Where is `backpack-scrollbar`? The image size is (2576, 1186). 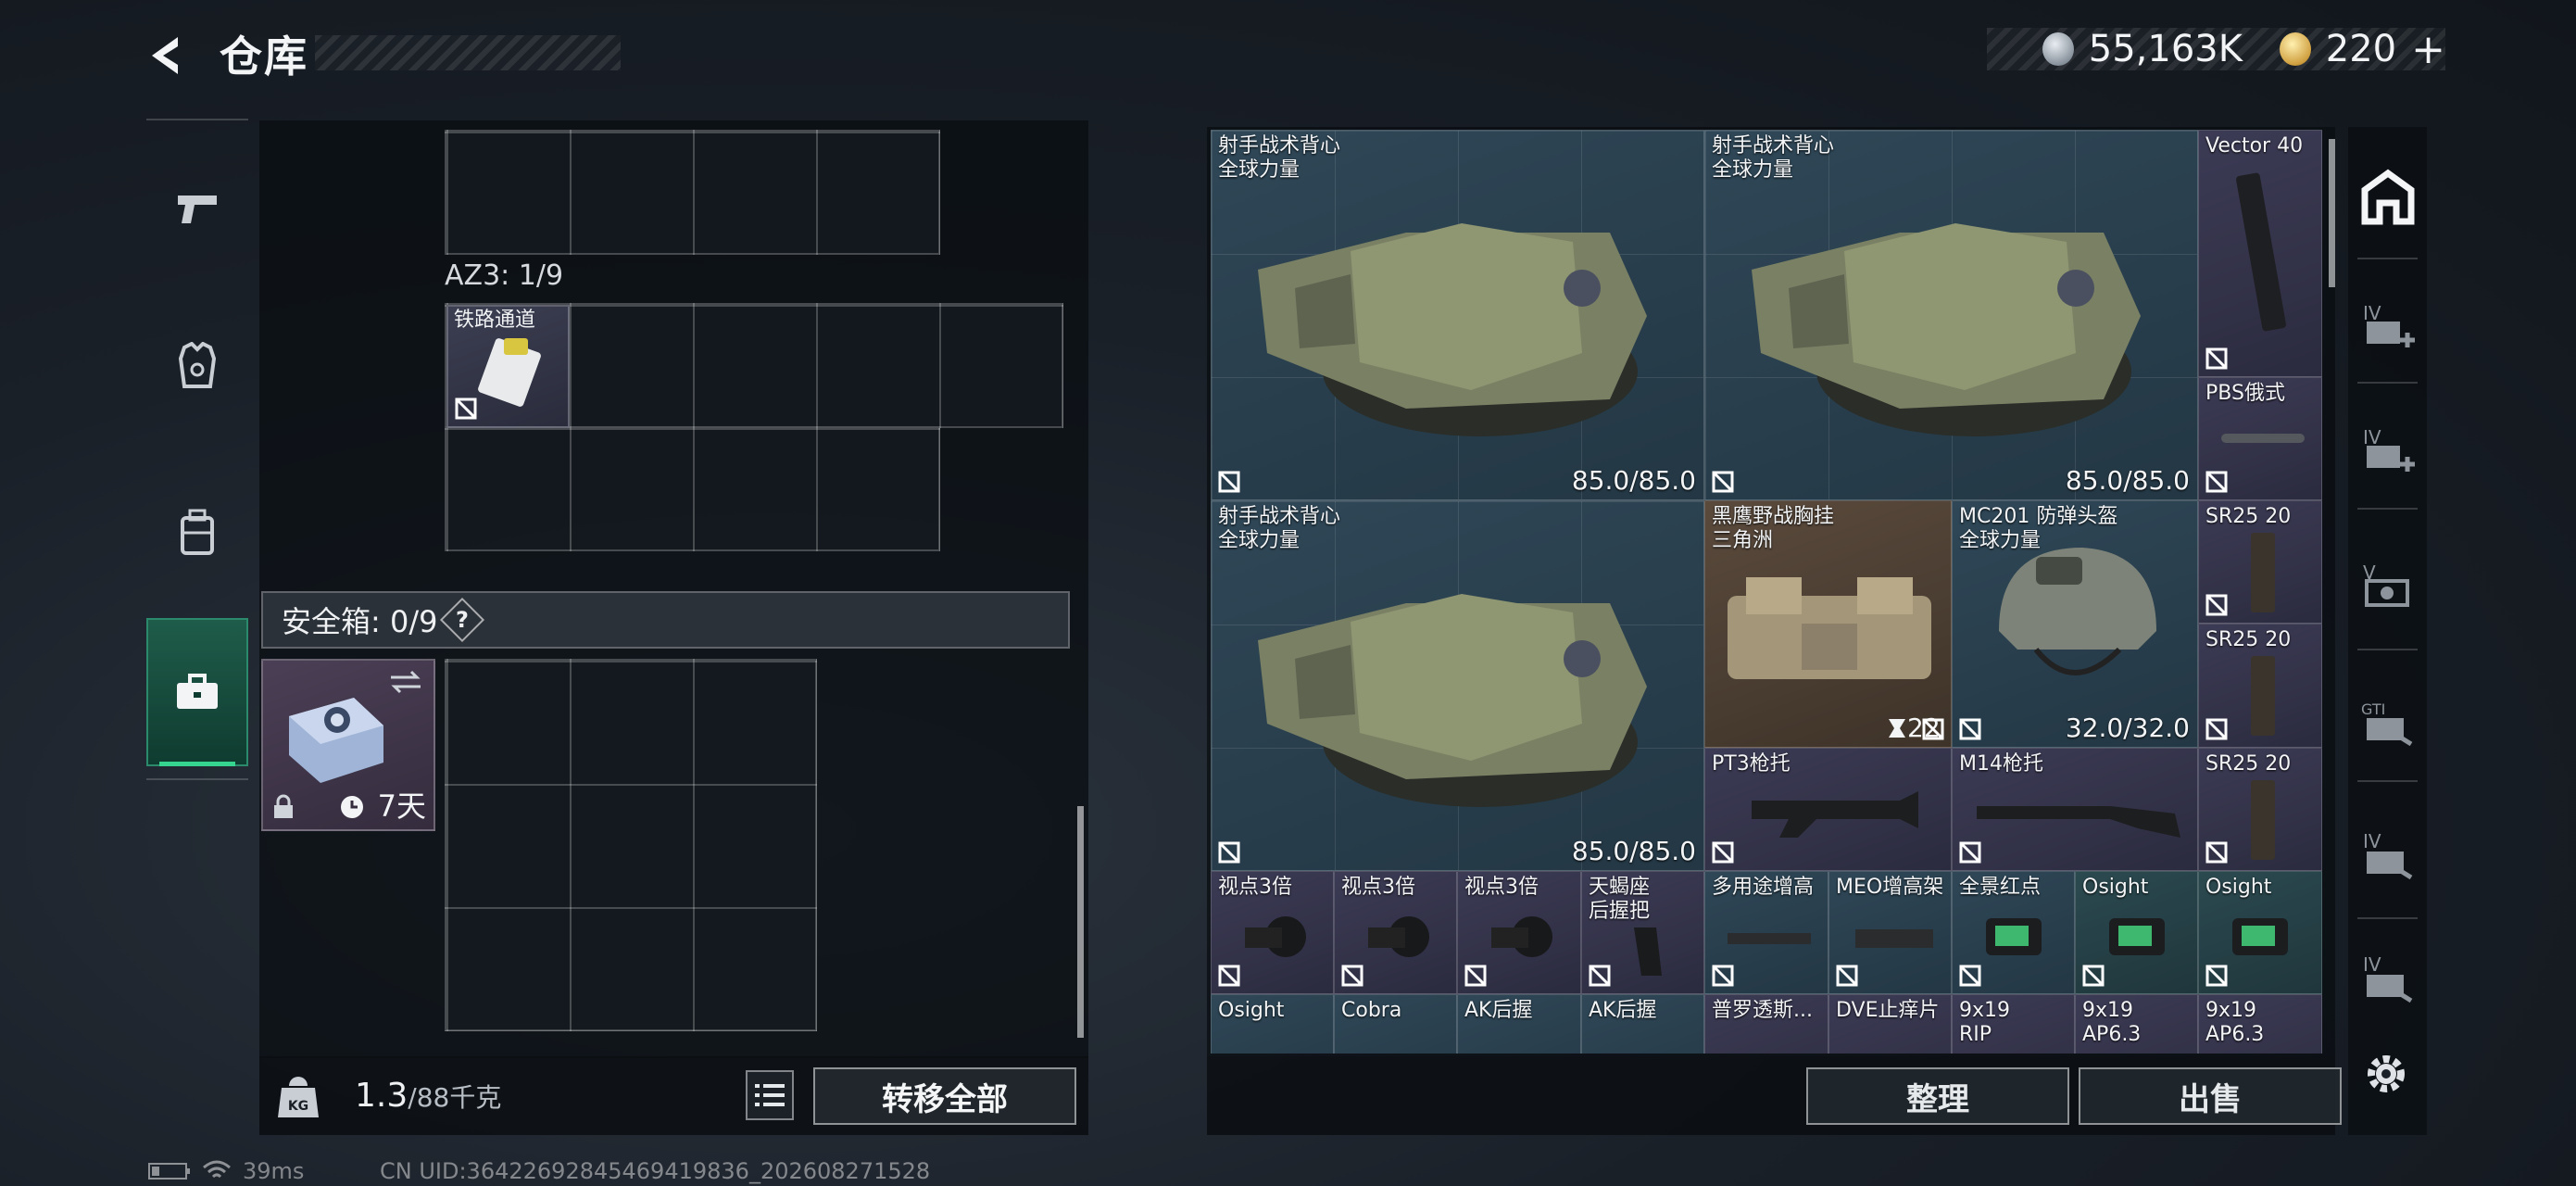
backpack-scrollbar is located at coordinates (1080, 922).